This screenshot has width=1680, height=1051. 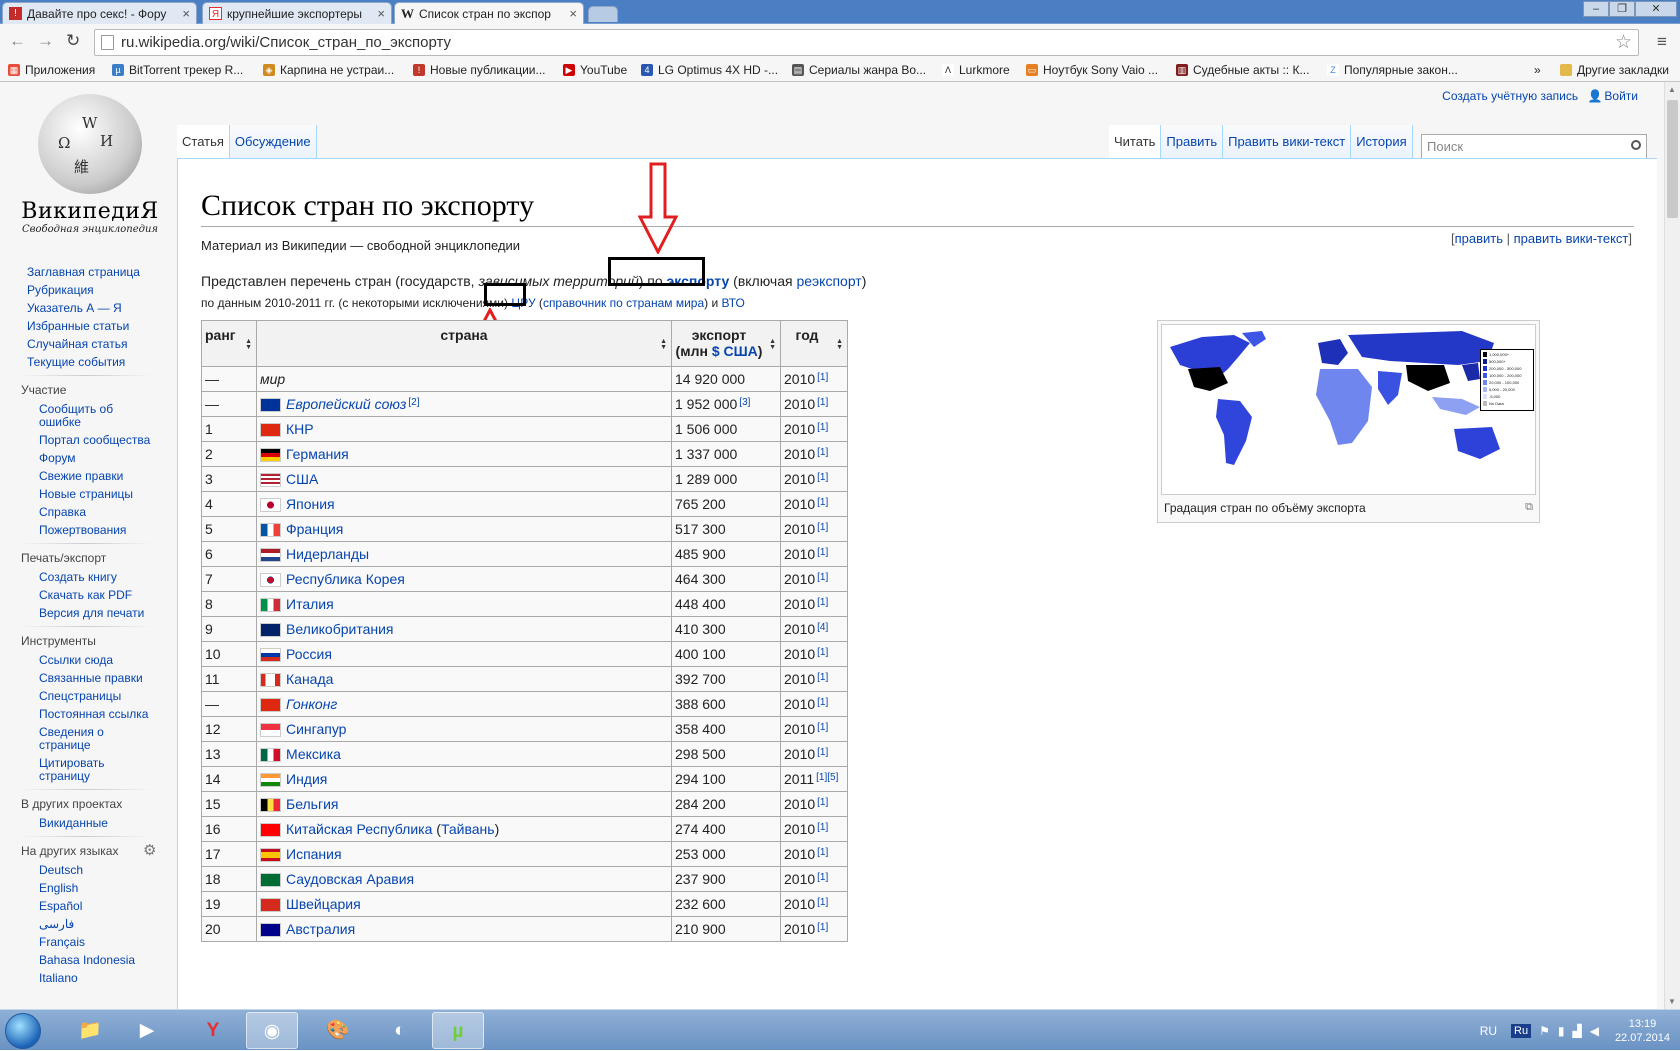 I want to click on tab-article: Статья, so click(x=203, y=141).